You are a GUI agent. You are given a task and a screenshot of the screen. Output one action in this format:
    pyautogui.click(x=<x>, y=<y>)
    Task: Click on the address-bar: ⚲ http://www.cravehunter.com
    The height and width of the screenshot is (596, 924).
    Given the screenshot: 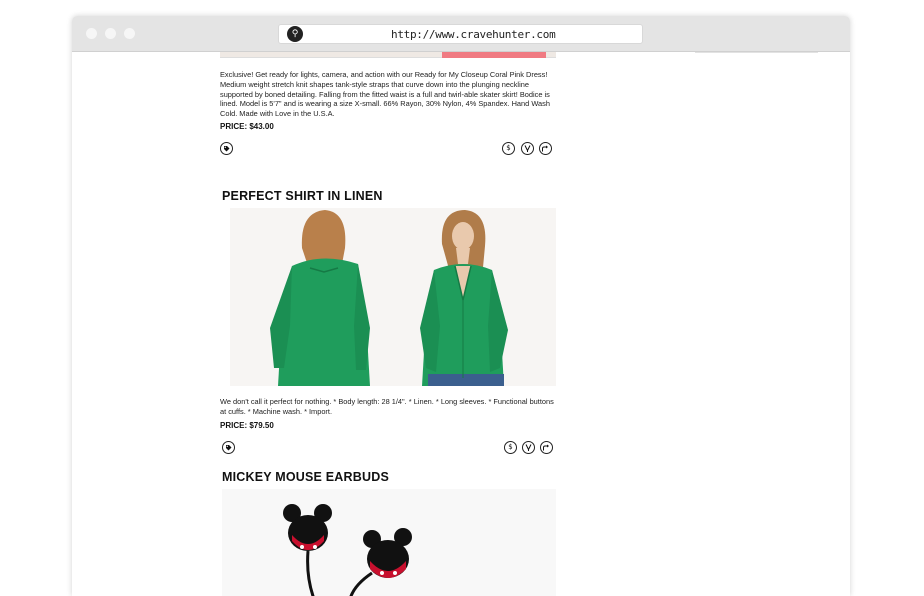 What is the action you would take?
    pyautogui.click(x=460, y=34)
    